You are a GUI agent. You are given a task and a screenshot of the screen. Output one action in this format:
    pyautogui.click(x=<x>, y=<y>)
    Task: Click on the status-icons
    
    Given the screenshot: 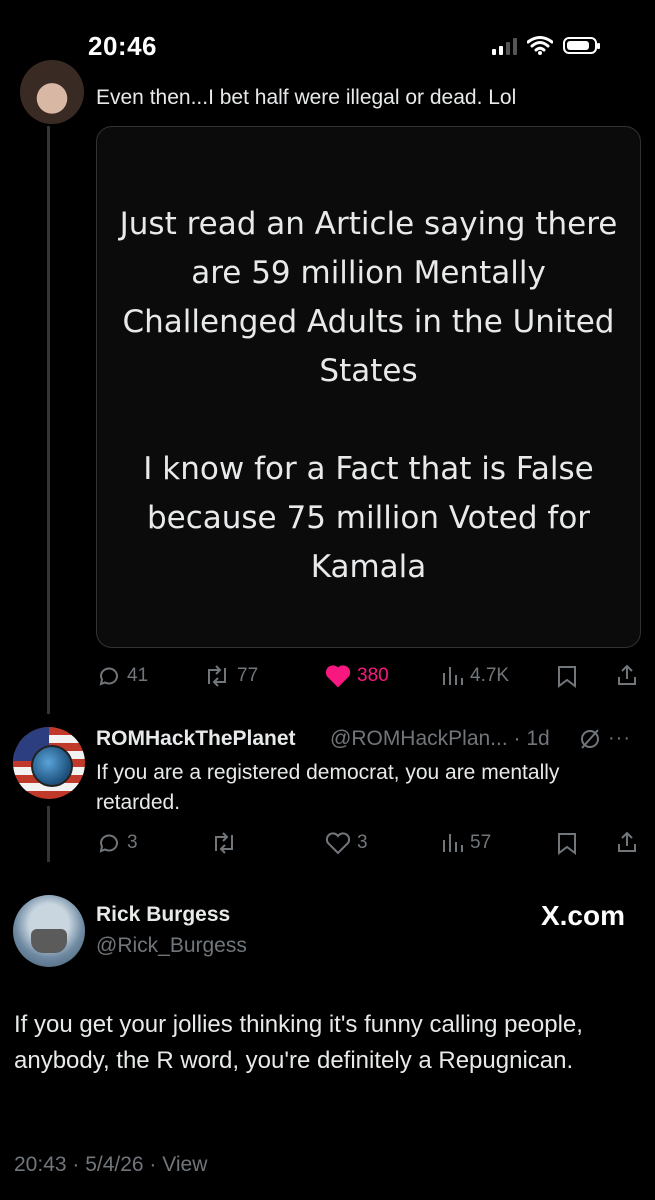 What is the action you would take?
    pyautogui.click(x=546, y=45)
    